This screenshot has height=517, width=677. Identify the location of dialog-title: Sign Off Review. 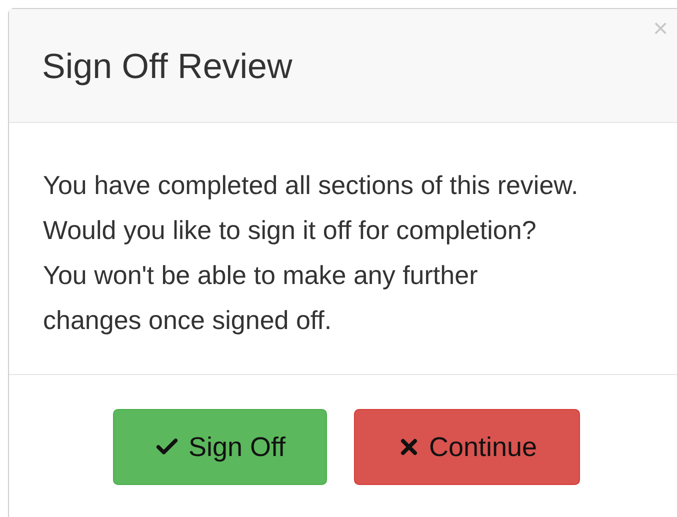
(167, 67).